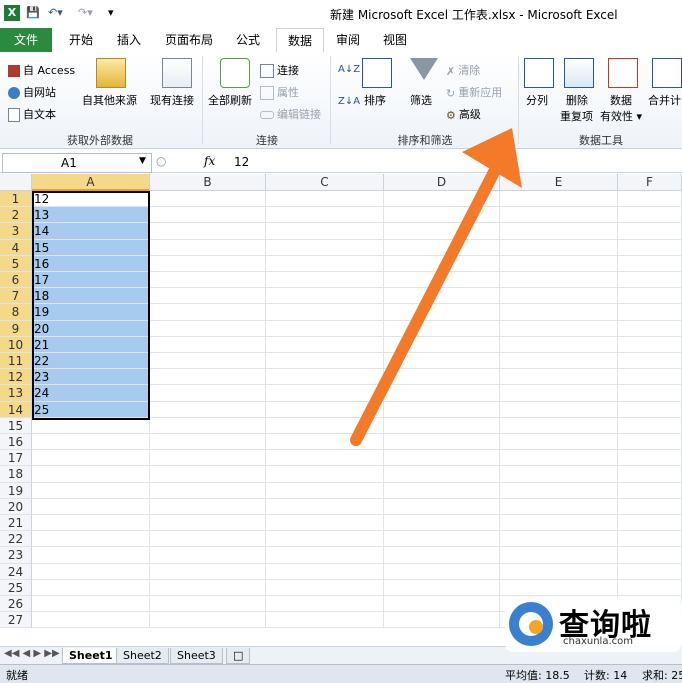 The image size is (682, 683). I want to click on cell-d7, so click(442, 296).